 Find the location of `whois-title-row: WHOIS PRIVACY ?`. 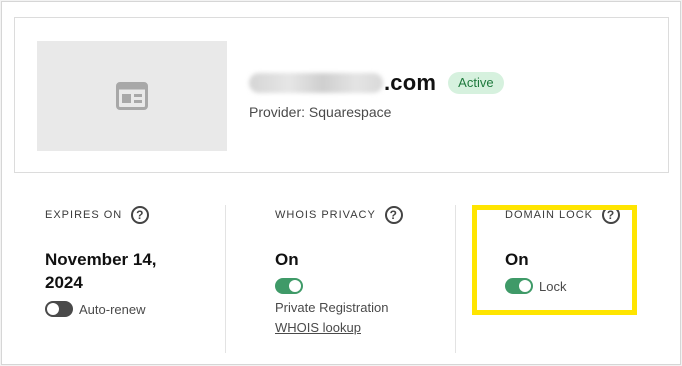

whois-title-row: WHOIS PRIVACY ? is located at coordinates (339, 215).